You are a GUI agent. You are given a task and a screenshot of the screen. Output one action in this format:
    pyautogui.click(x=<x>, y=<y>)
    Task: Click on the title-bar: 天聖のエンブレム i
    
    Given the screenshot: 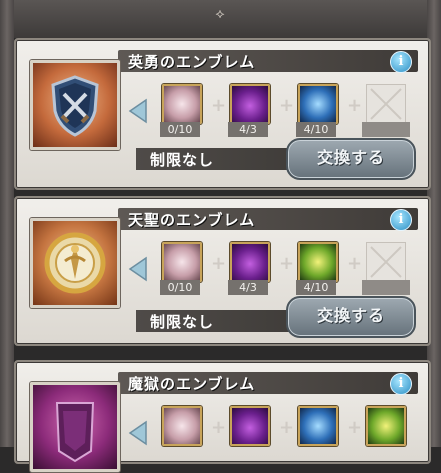 What is the action you would take?
    pyautogui.click(x=268, y=219)
    